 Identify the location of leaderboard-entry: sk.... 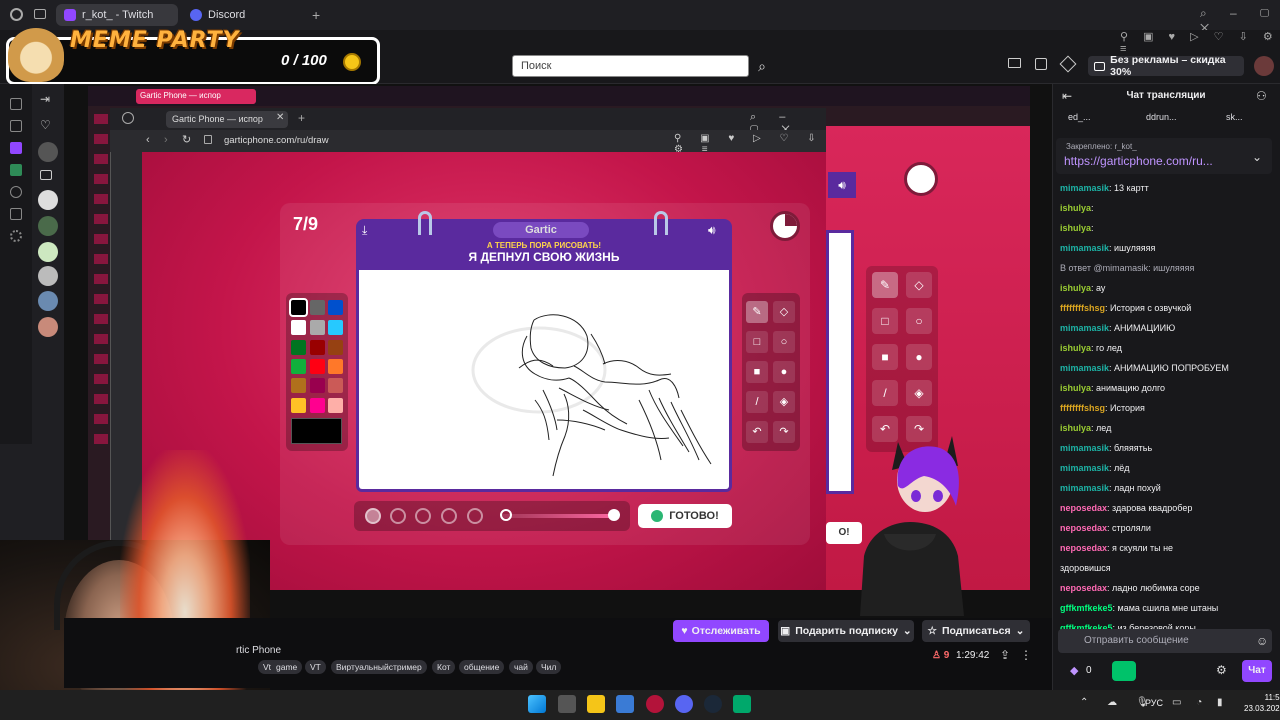
(1234, 117).